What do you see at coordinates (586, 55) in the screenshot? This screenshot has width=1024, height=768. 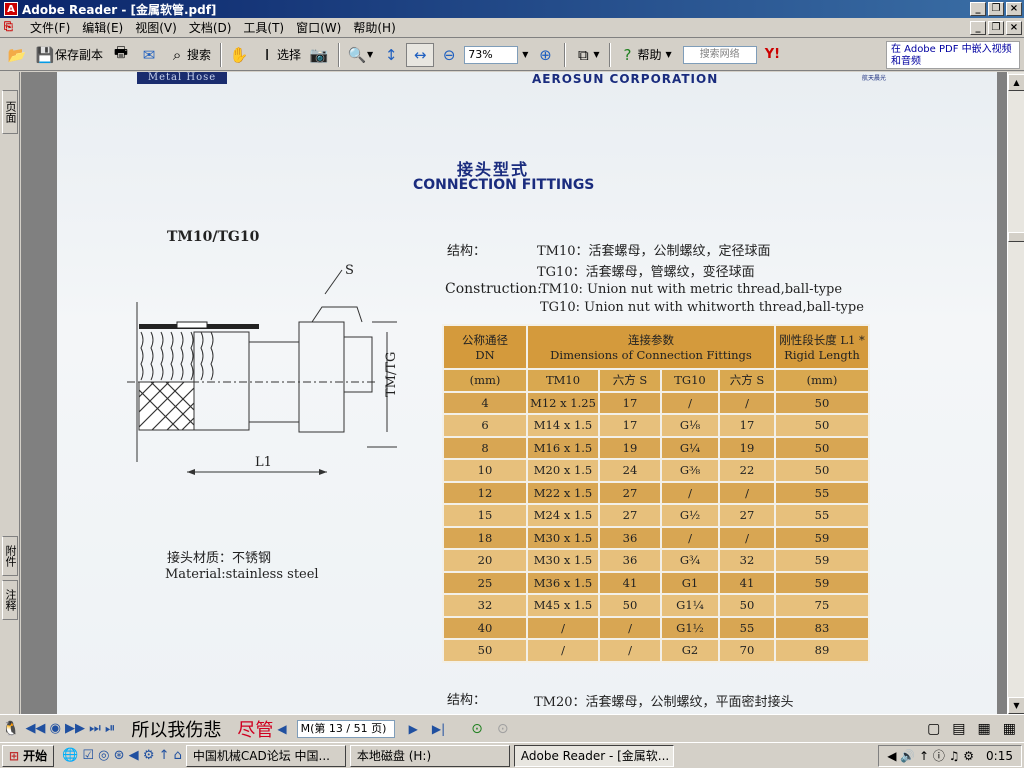 I see `pages-view-button: ⧉ ▼` at bounding box center [586, 55].